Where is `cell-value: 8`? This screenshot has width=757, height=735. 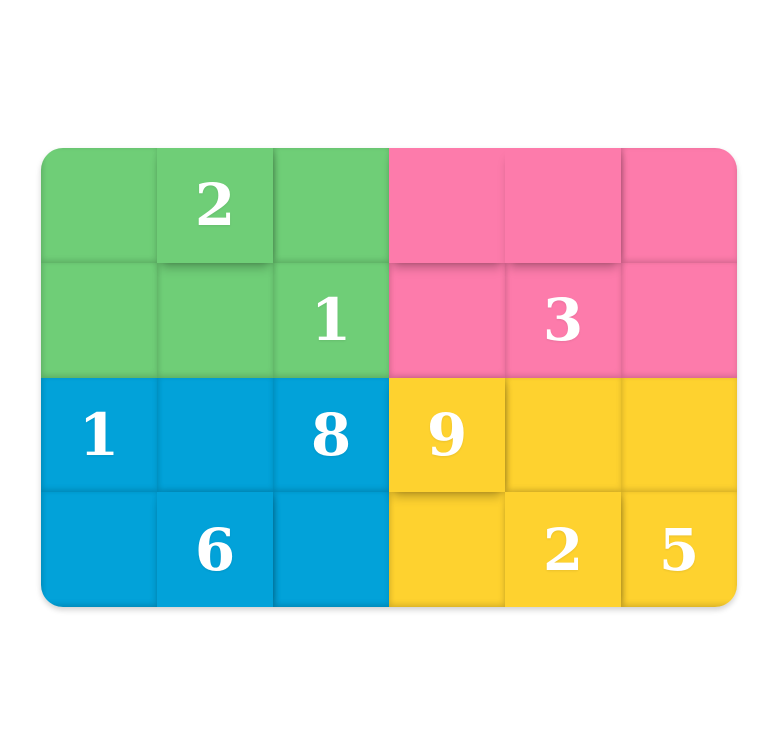 cell-value: 8 is located at coordinates (331, 434).